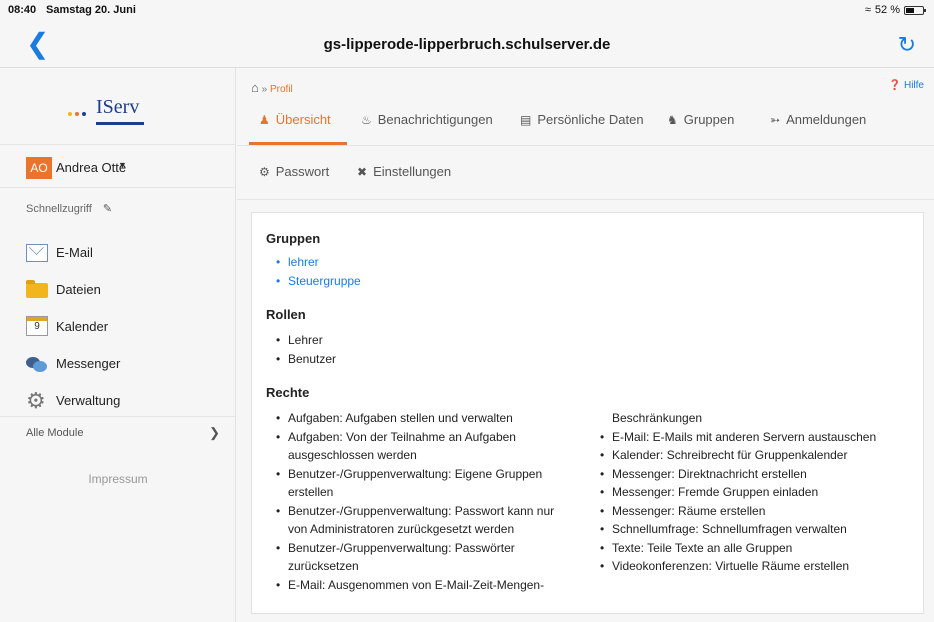 This screenshot has height=622, width=934. I want to click on home-icon: ⌂, so click(255, 87).